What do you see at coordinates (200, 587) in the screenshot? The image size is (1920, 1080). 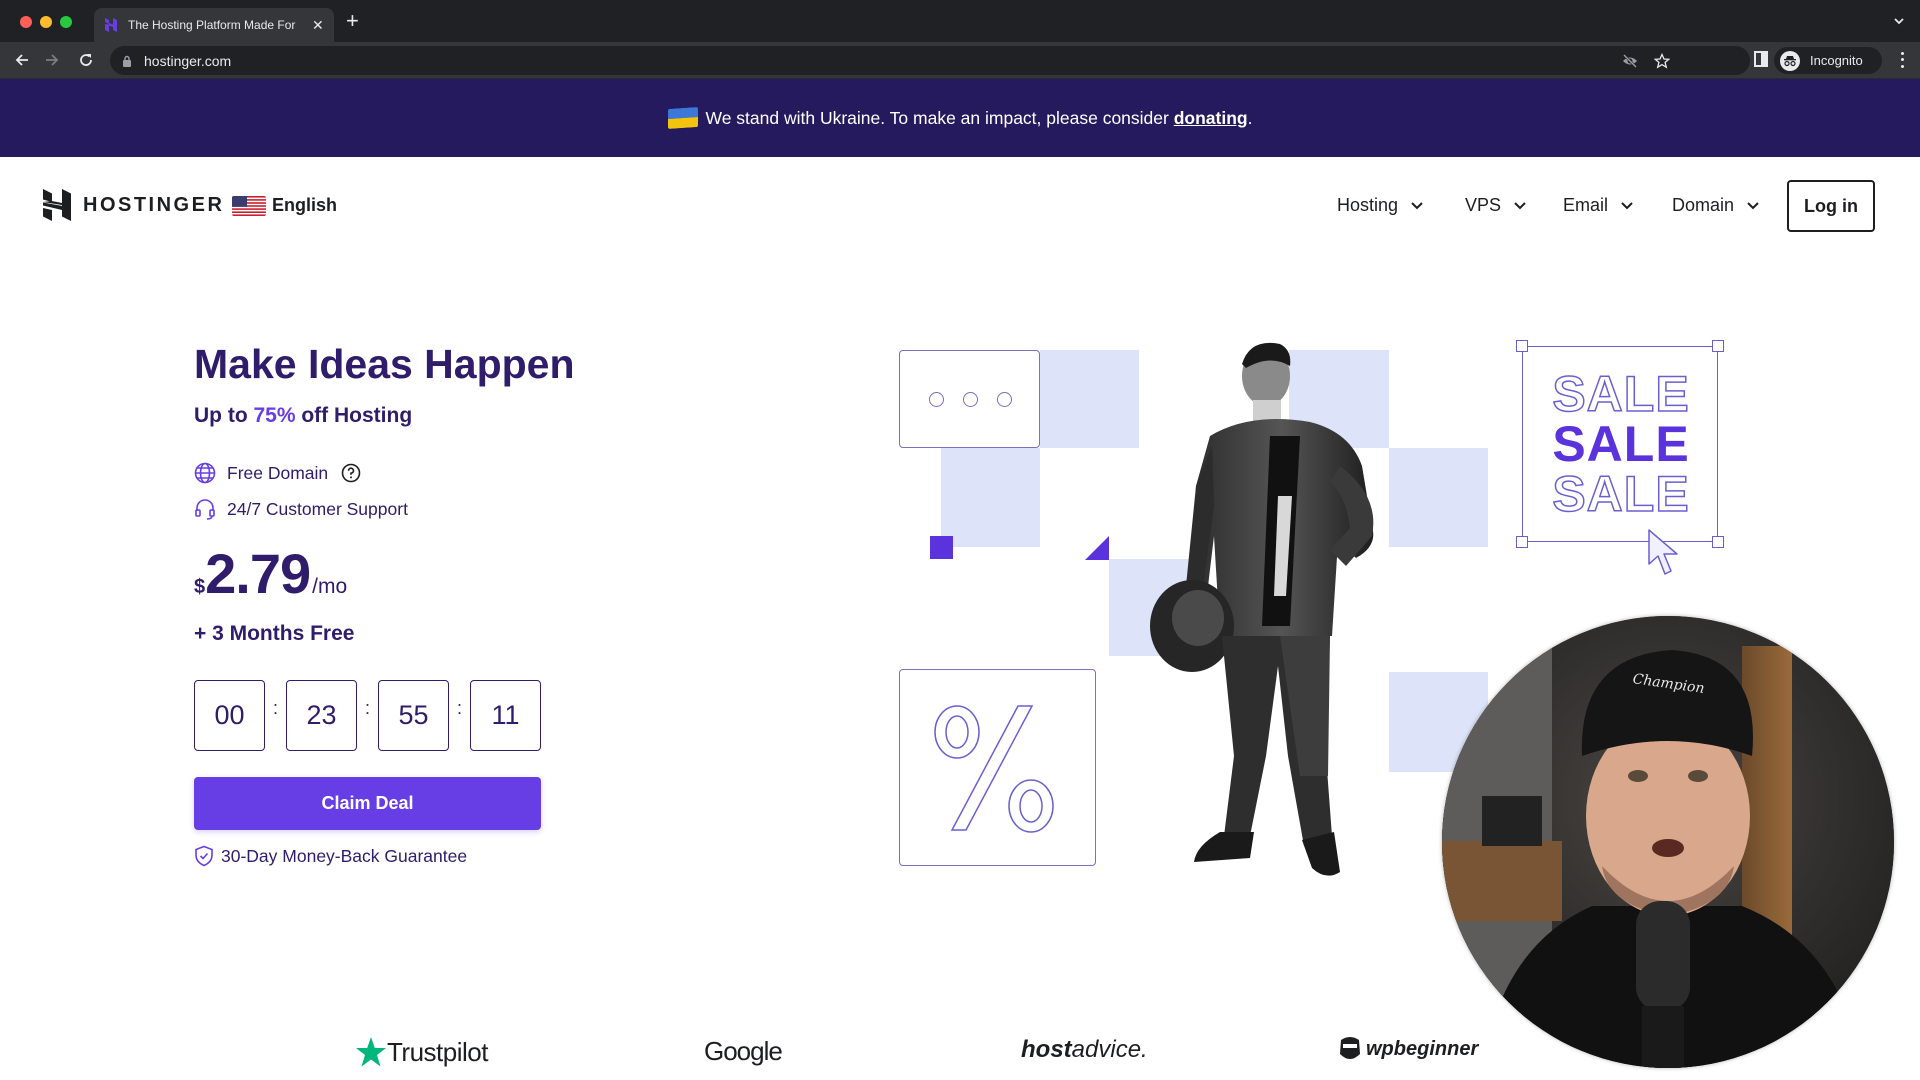 I see `price-currency: $` at bounding box center [200, 587].